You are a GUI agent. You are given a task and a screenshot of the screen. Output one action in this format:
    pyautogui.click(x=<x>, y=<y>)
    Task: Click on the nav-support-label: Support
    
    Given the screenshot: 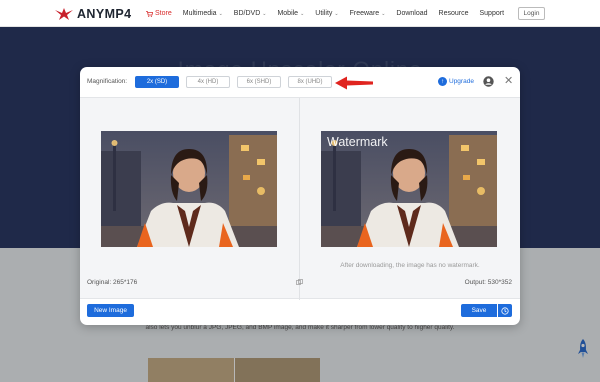 What is the action you would take?
    pyautogui.click(x=492, y=13)
    